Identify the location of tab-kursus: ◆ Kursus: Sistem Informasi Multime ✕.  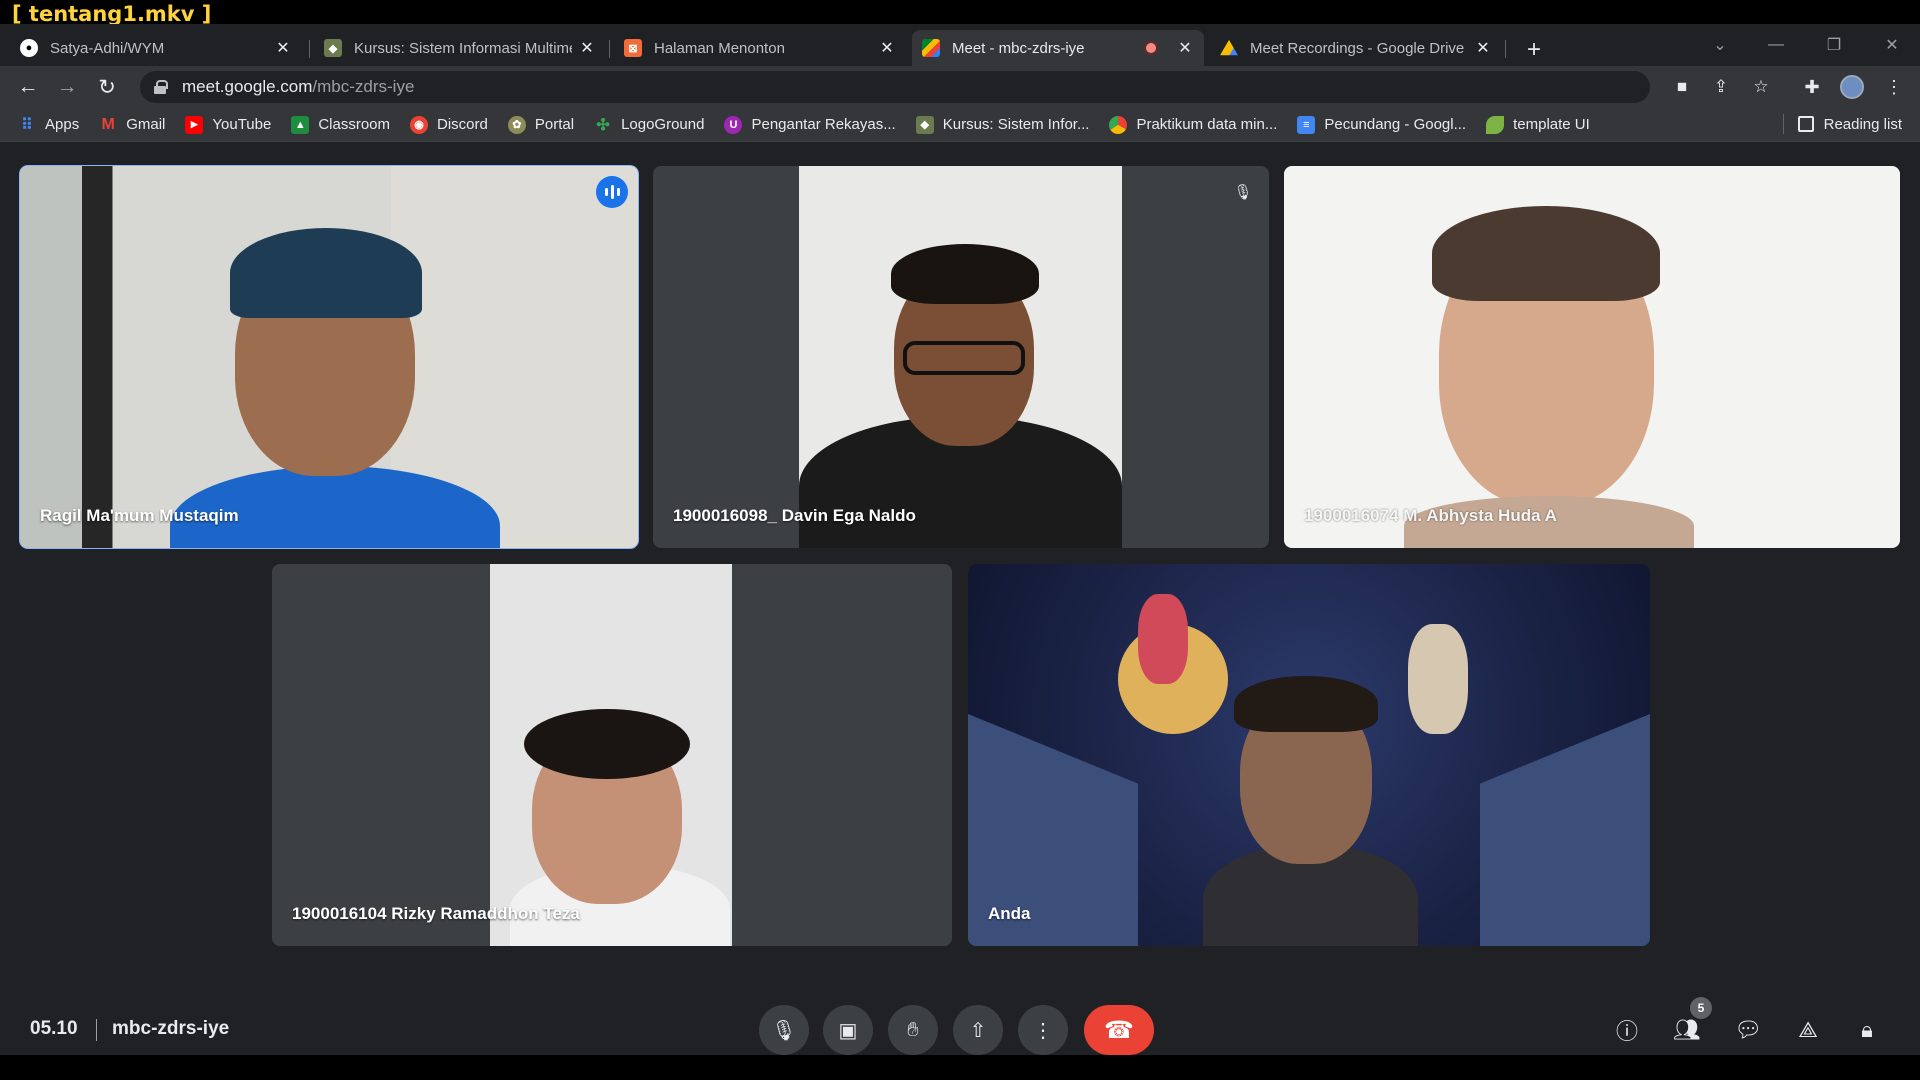
(460, 48).